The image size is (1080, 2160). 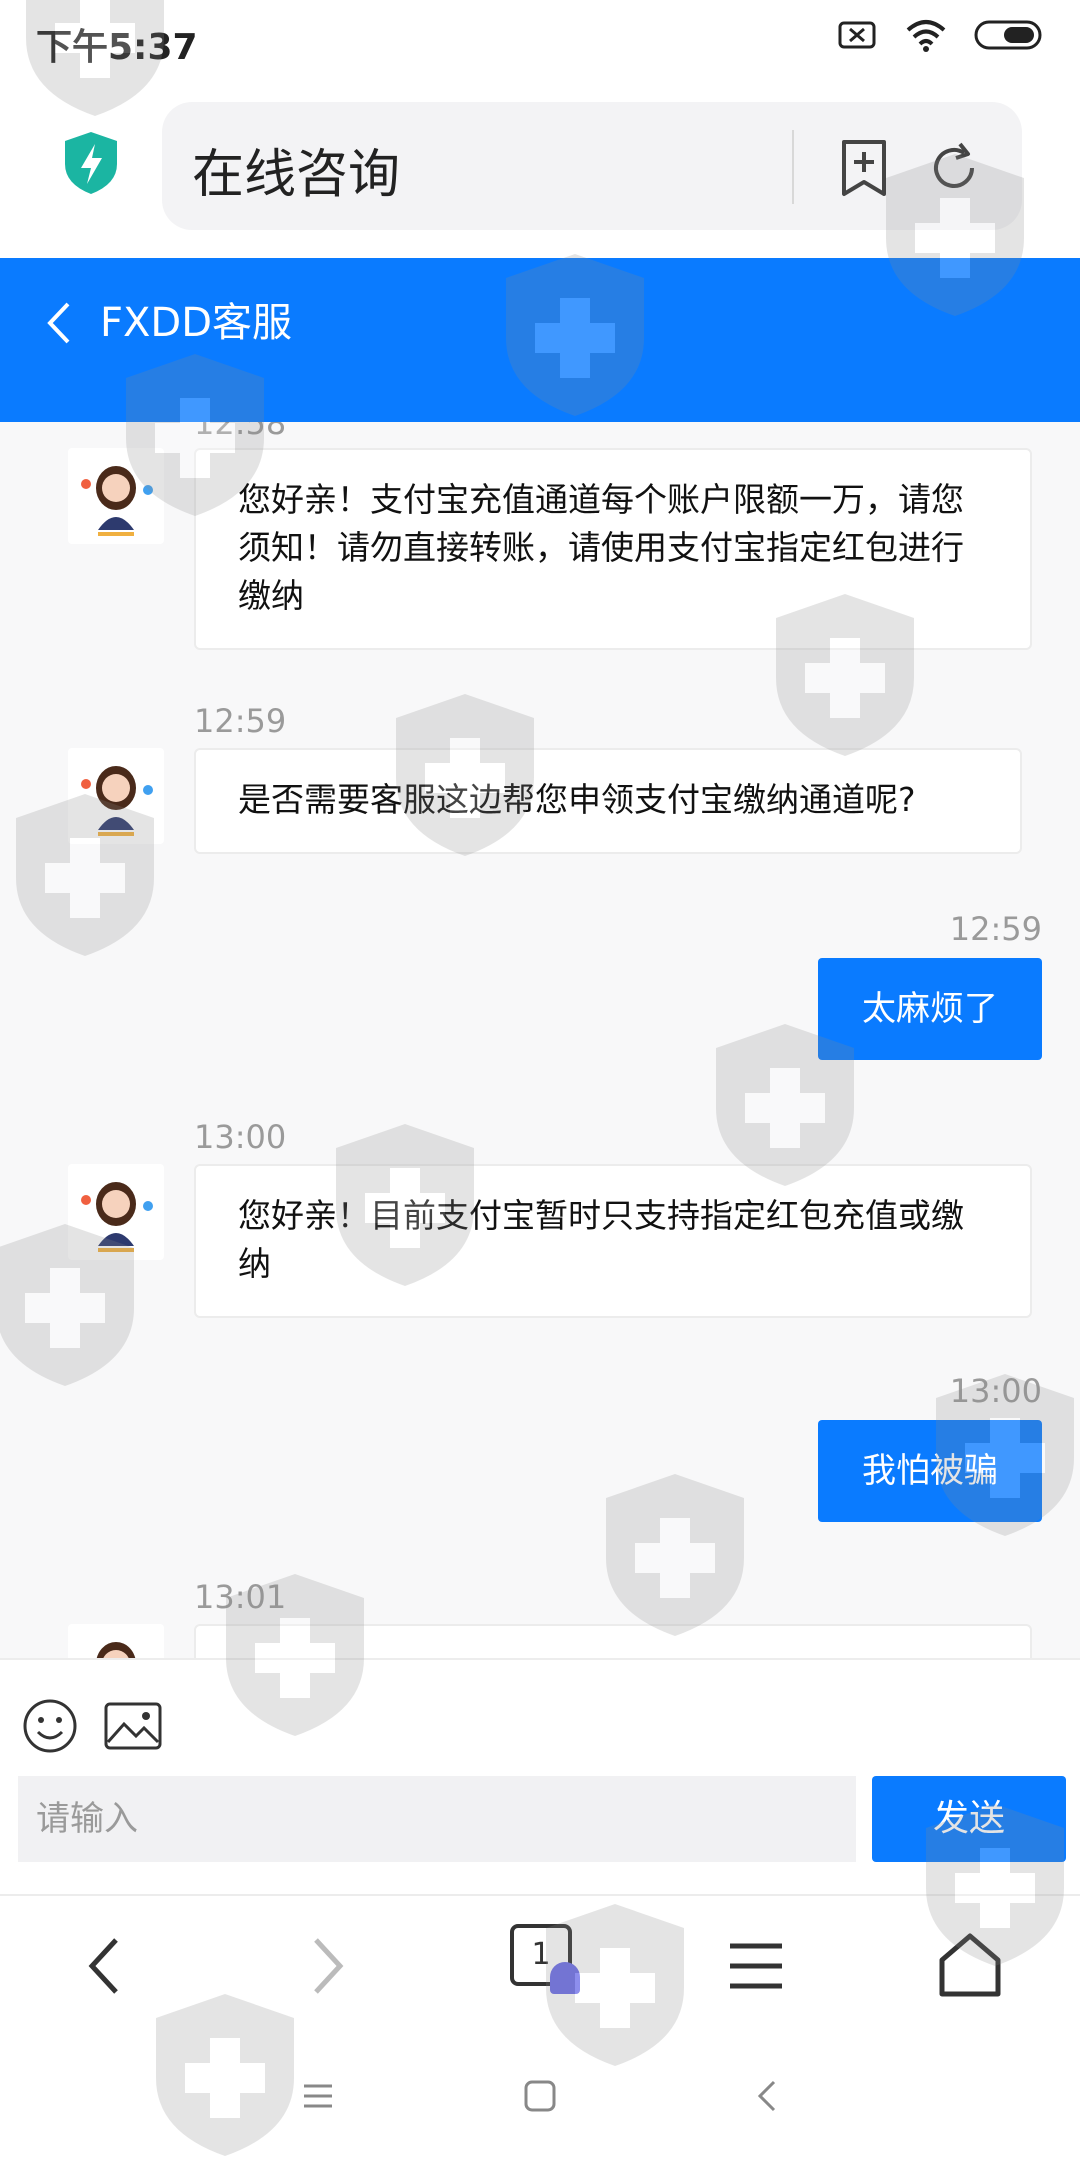 I want to click on image-icon, so click(x=133, y=1726).